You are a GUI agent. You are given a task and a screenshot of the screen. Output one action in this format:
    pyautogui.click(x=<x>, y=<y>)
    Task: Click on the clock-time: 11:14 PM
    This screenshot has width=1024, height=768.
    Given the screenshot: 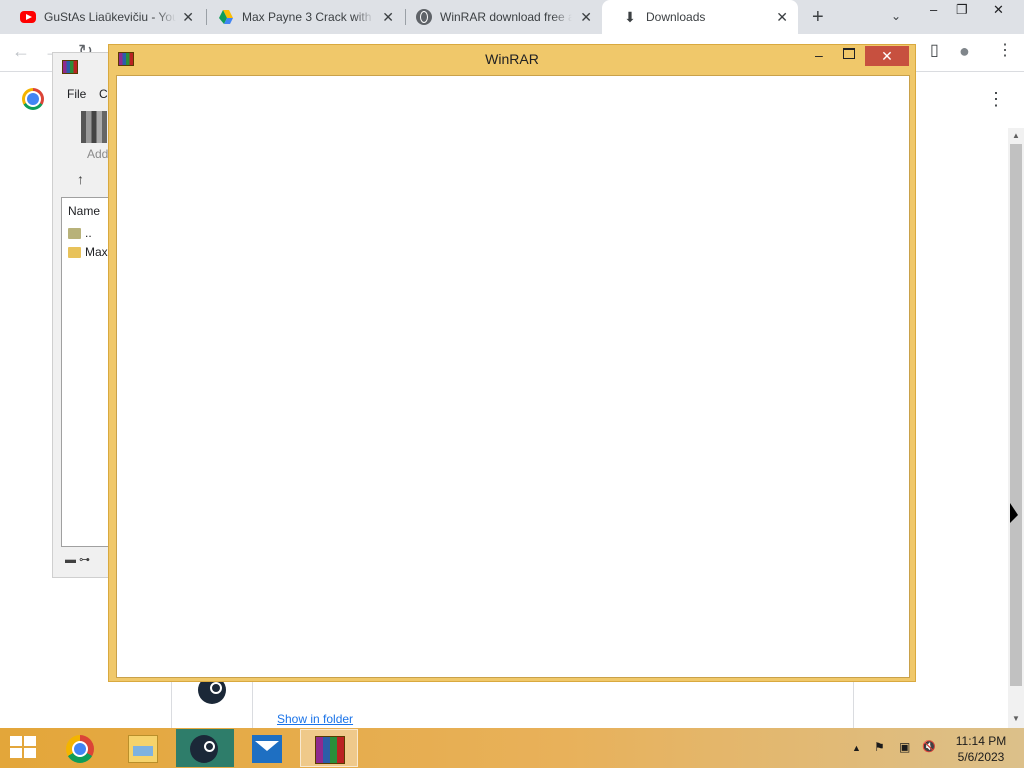 What is the action you would take?
    pyautogui.click(x=981, y=741)
    